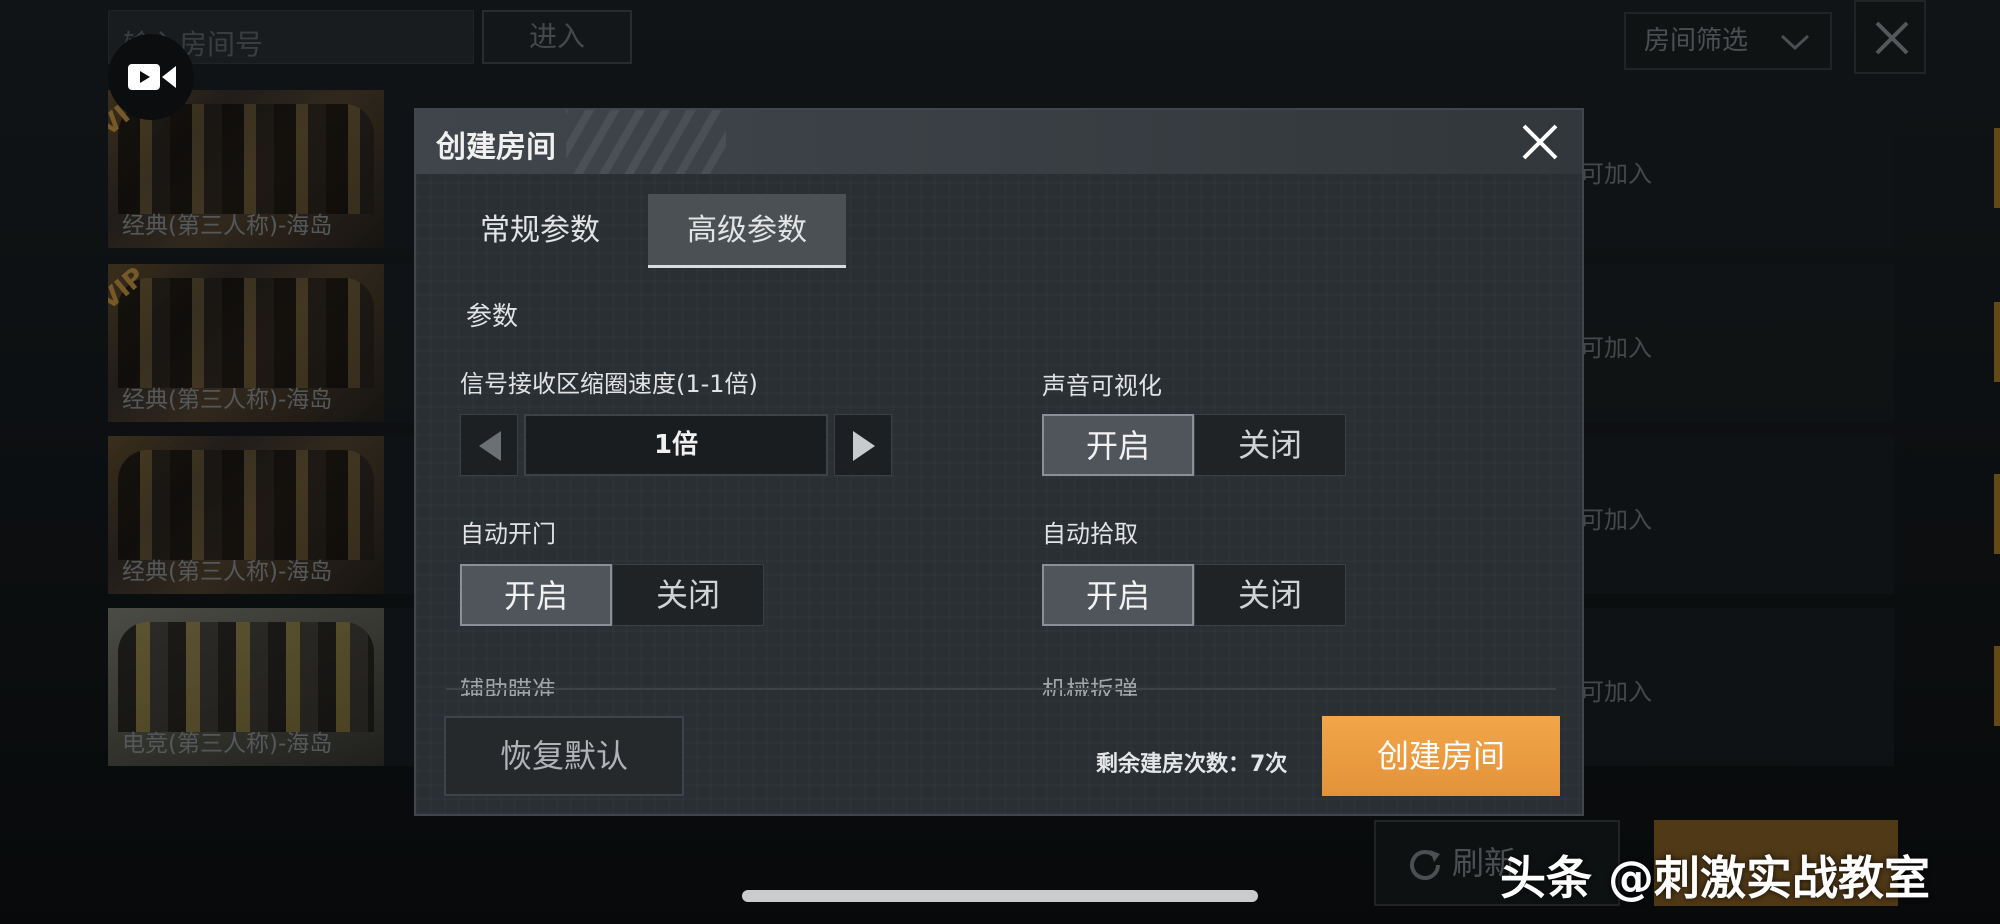 Image resolution: width=2000 pixels, height=924 pixels. I want to click on close-icon, so click(1540, 142).